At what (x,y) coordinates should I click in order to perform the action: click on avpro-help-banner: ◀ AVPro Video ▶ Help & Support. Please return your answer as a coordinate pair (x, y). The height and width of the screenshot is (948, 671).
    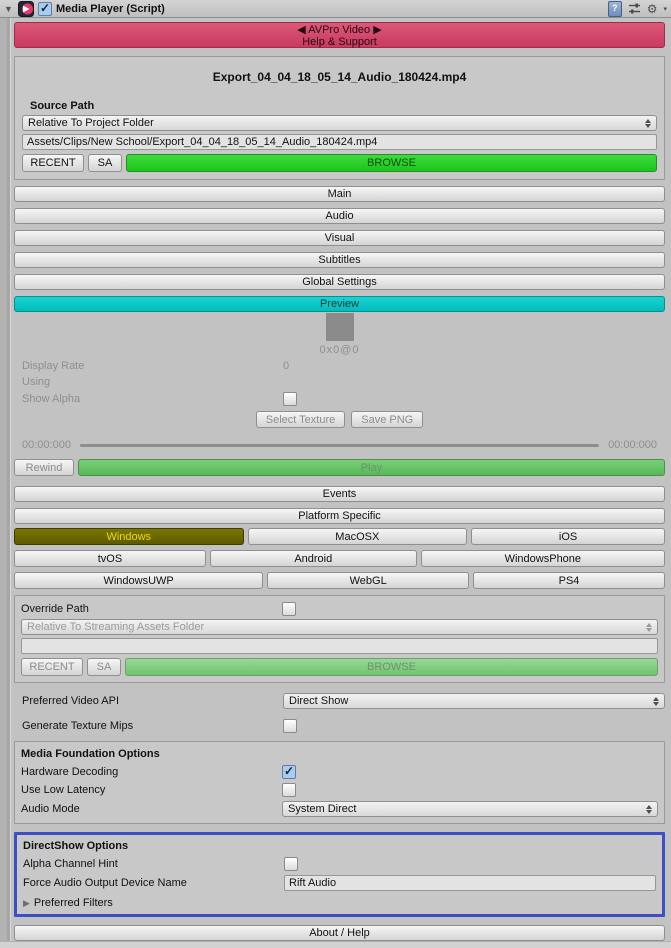
    Looking at the image, I should click on (339, 35).